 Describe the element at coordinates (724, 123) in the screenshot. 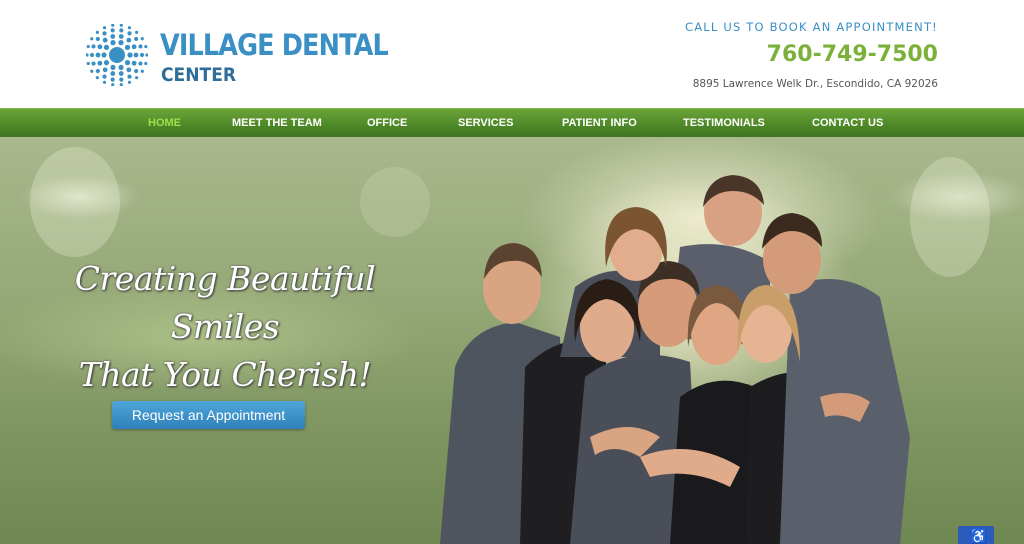

I see `nav-testimonials: TESTIMONIALS` at that location.